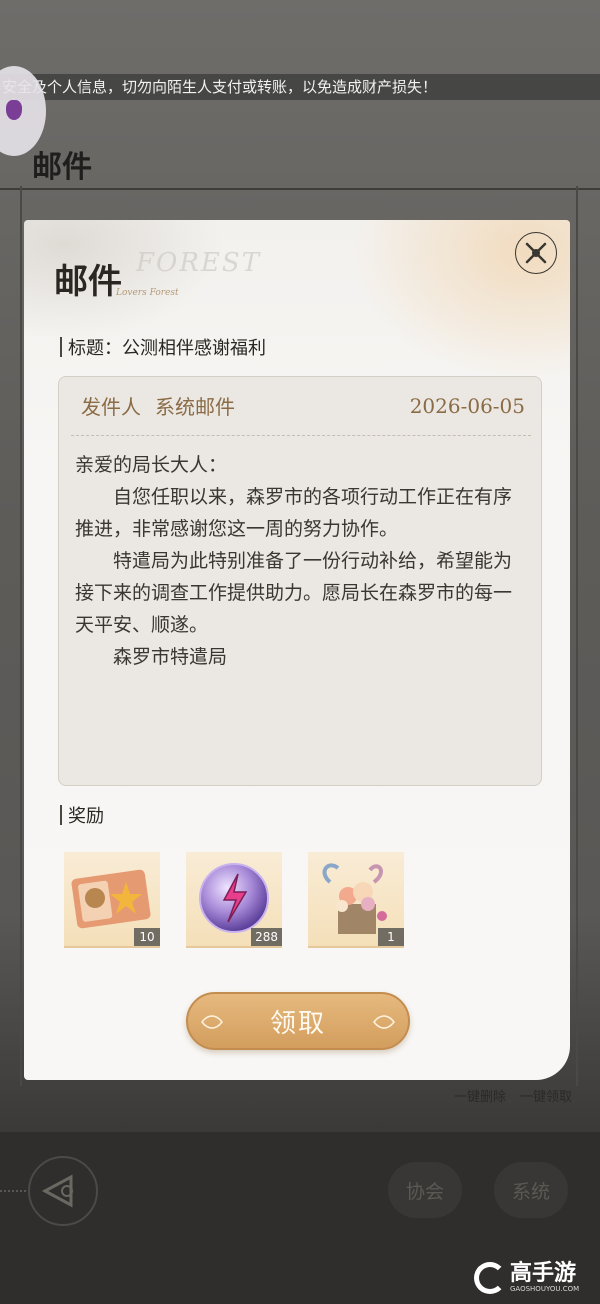 Image resolution: width=600 pixels, height=1304 pixels. I want to click on reward-list: 10 288 1, so click(234, 900).